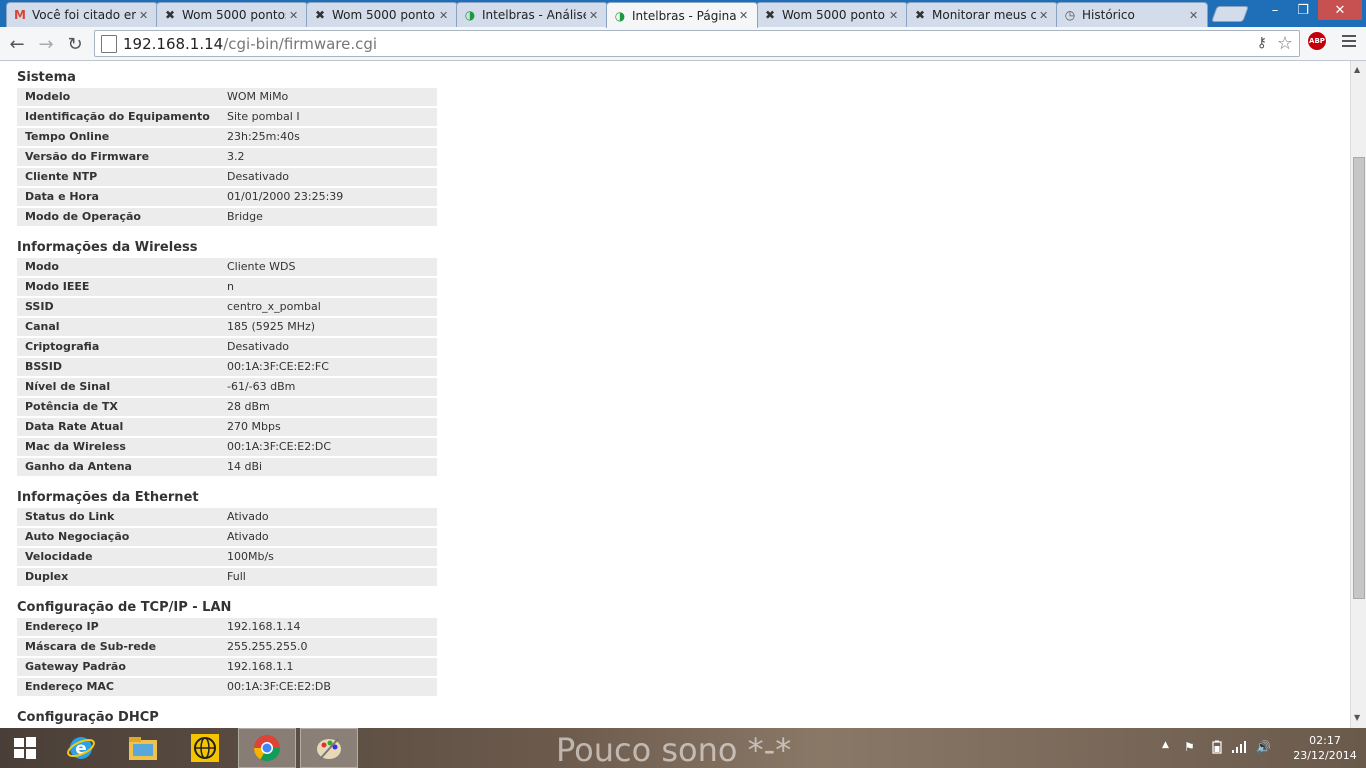 This screenshot has height=768, width=1366. I want to click on browser-tab: ✖ Monitorar meus cl ✕, so click(982, 14).